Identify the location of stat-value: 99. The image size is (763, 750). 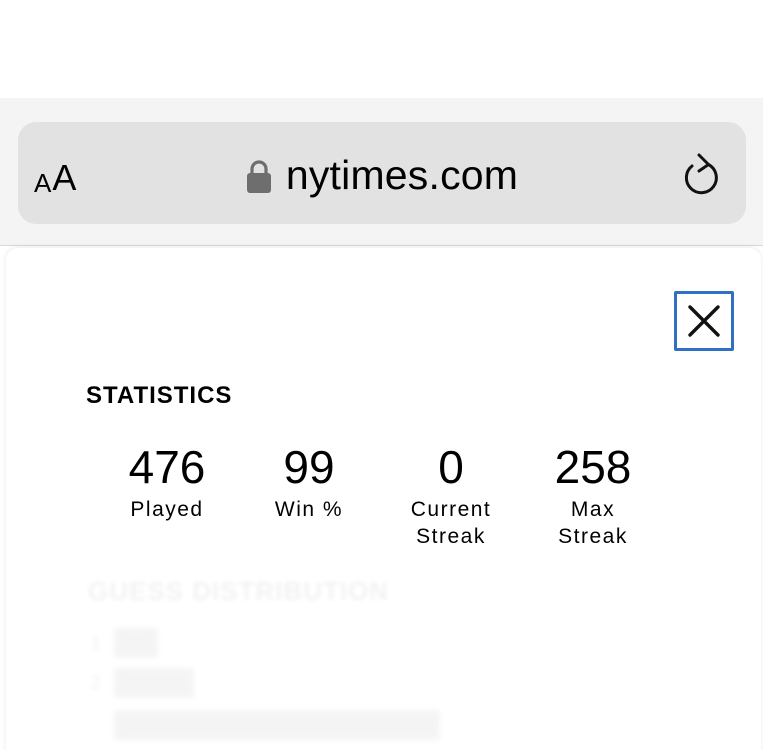
(309, 467).